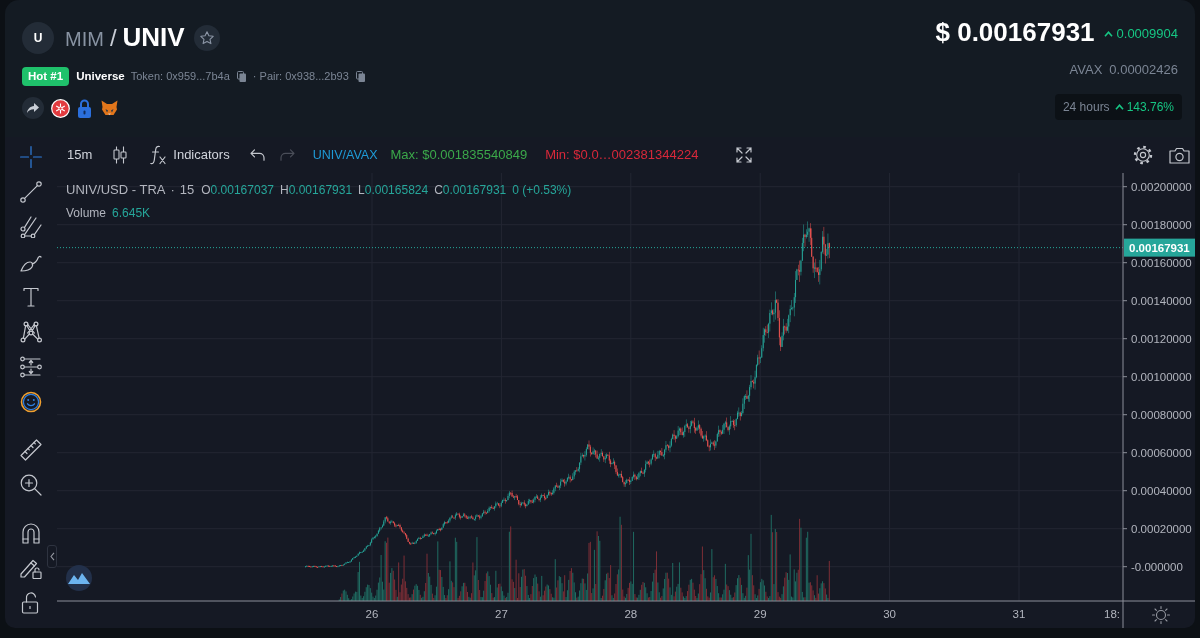 The width and height of the screenshot is (1200, 638). Describe the element at coordinates (300, 76) in the screenshot. I see `pair-address: · Pair: 0x938...2b93` at that location.